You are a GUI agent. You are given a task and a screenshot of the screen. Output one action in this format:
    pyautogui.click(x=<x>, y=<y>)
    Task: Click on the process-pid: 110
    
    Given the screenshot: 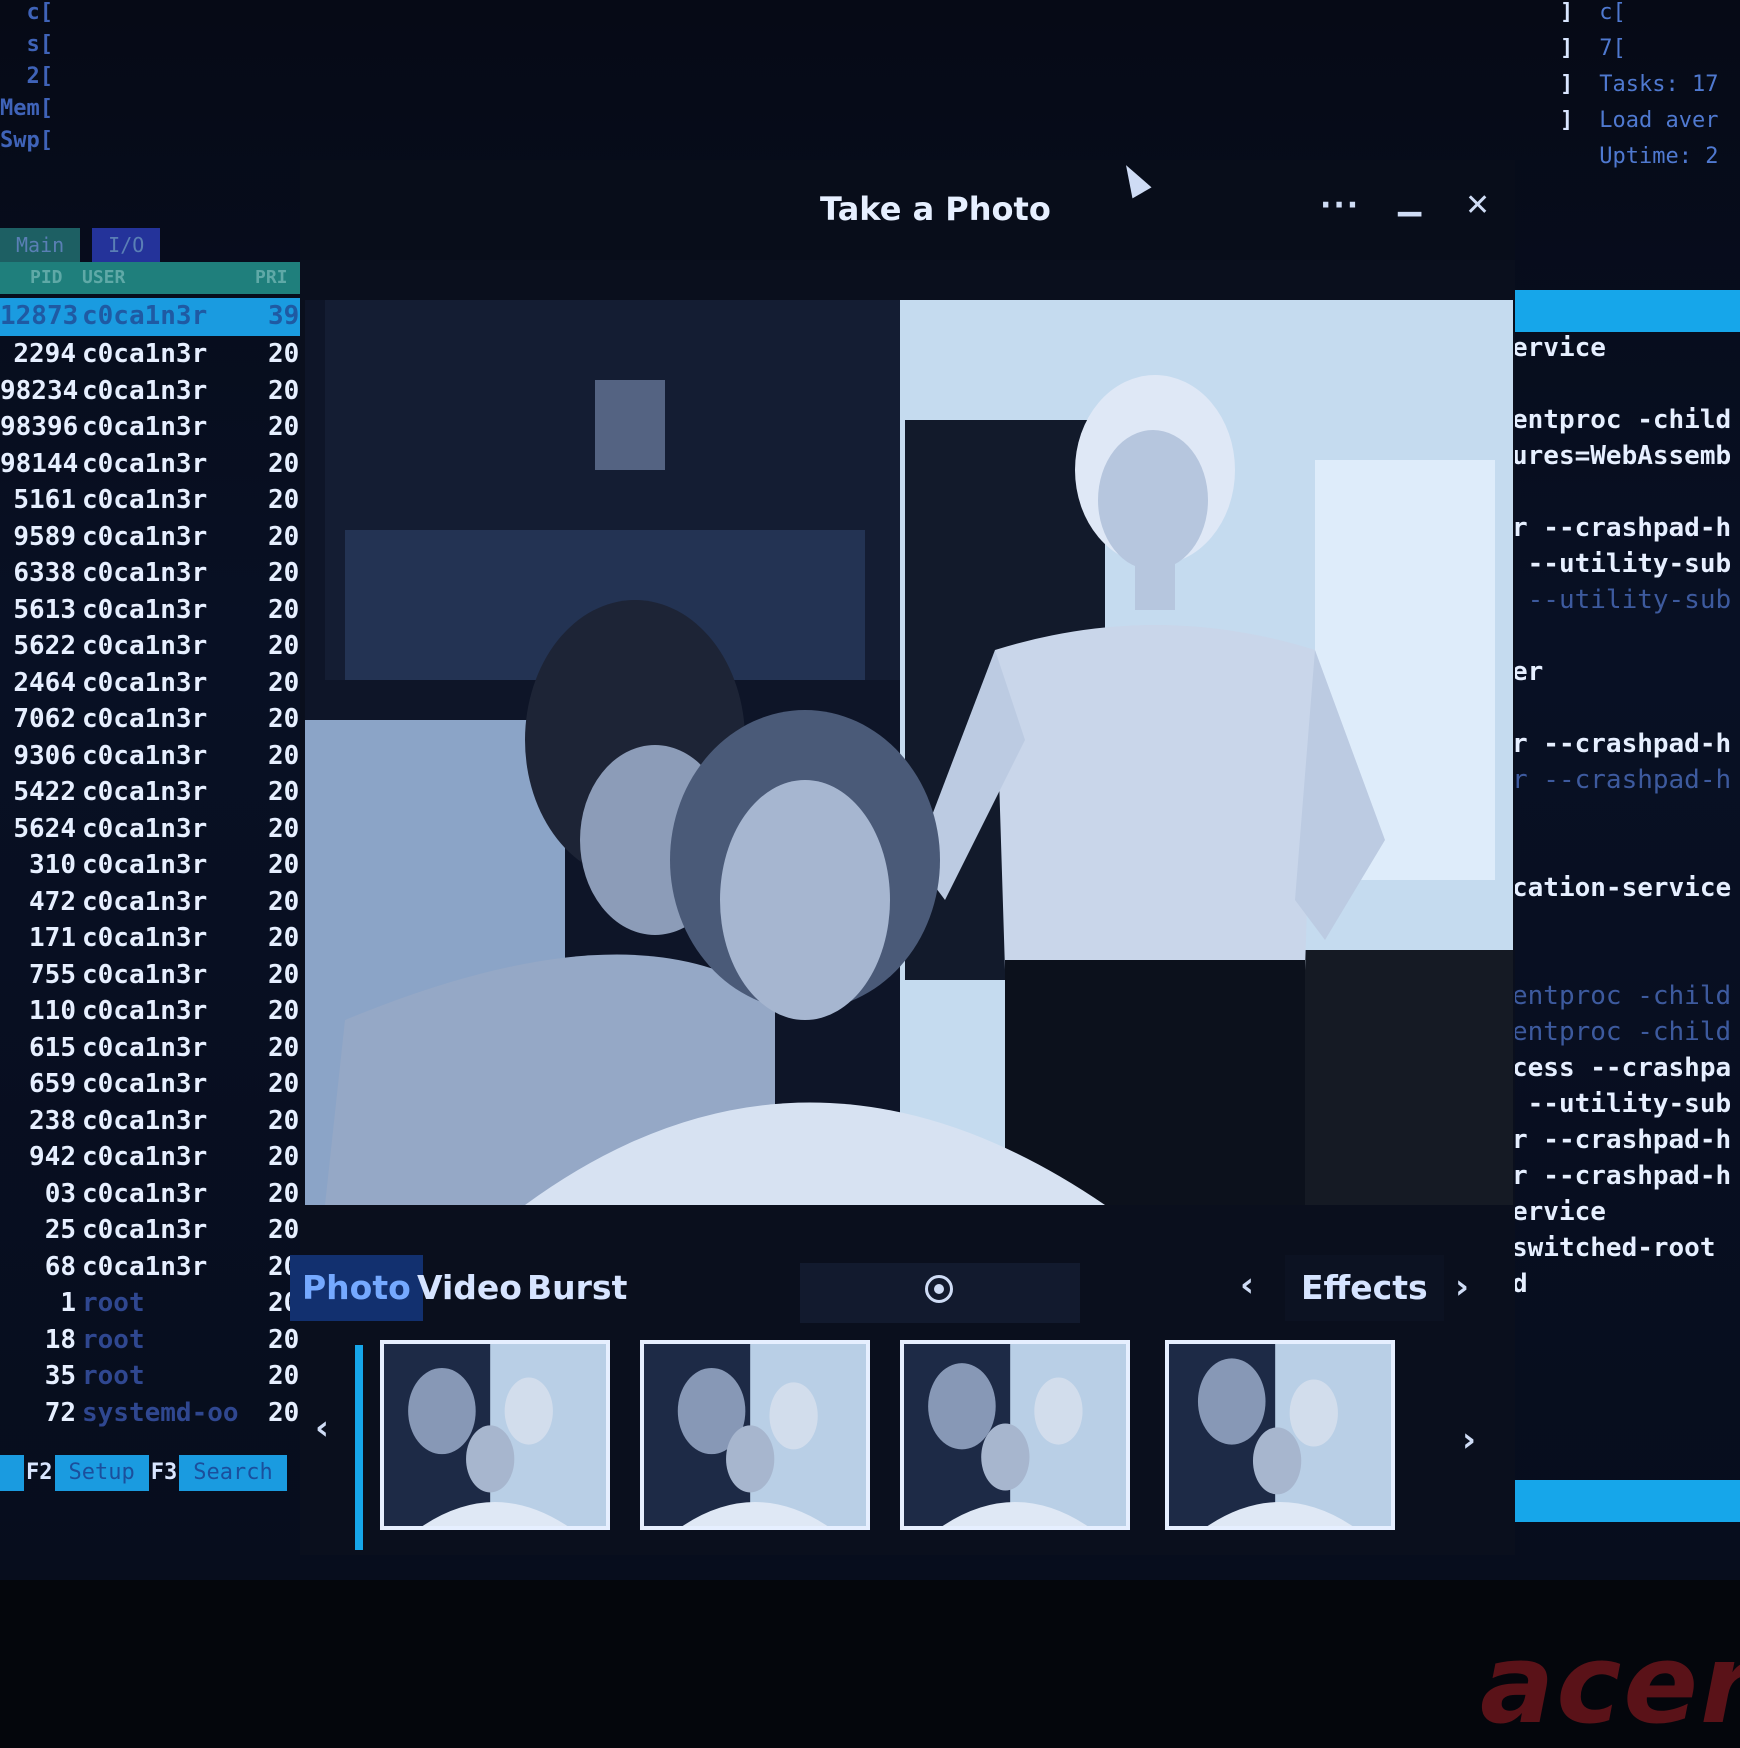 What is the action you would take?
    pyautogui.click(x=52, y=1011)
    